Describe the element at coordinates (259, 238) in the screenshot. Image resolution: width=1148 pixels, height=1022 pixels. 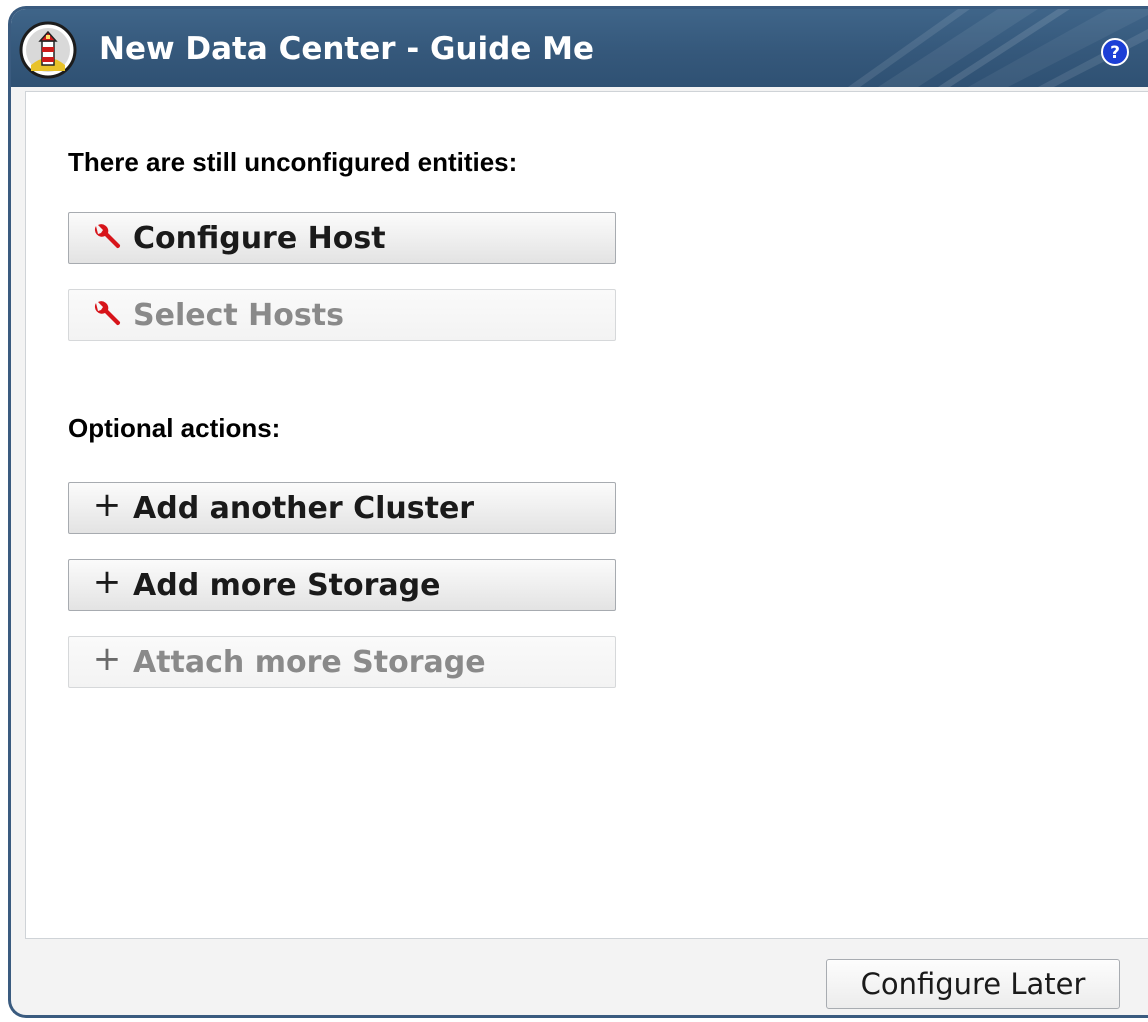
I see `configure-host-label: Configure Host` at that location.